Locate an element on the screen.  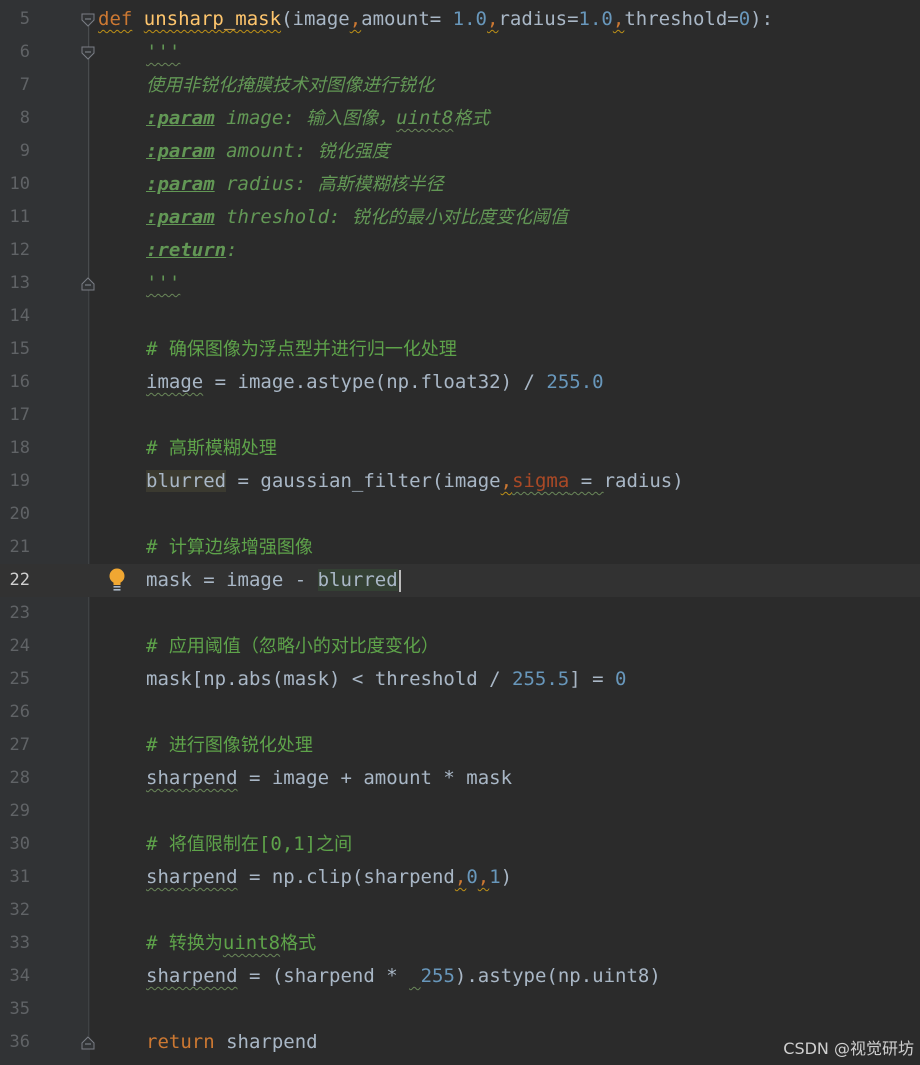
code-line-26: 26 is located at coordinates (460, 712).